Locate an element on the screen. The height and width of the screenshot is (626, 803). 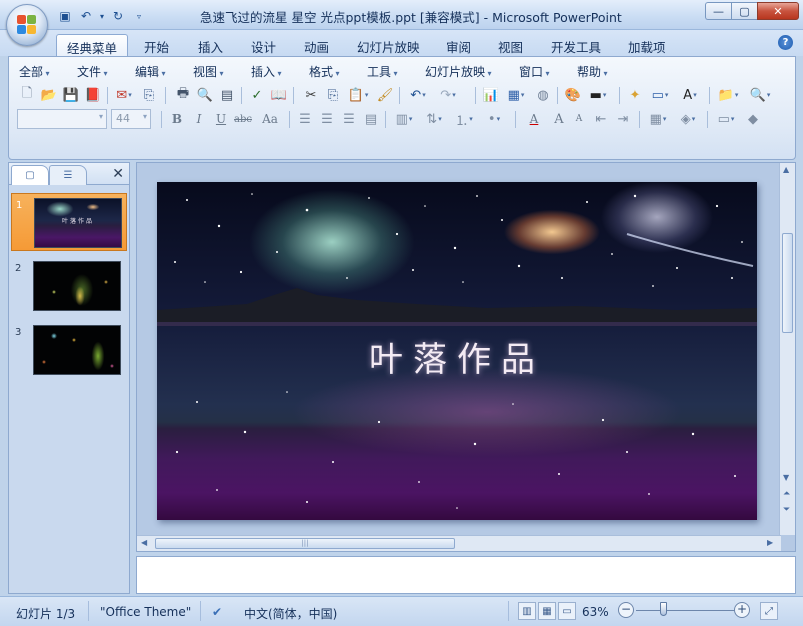
columns-icon: ▥ is located at coordinates (404, 119).